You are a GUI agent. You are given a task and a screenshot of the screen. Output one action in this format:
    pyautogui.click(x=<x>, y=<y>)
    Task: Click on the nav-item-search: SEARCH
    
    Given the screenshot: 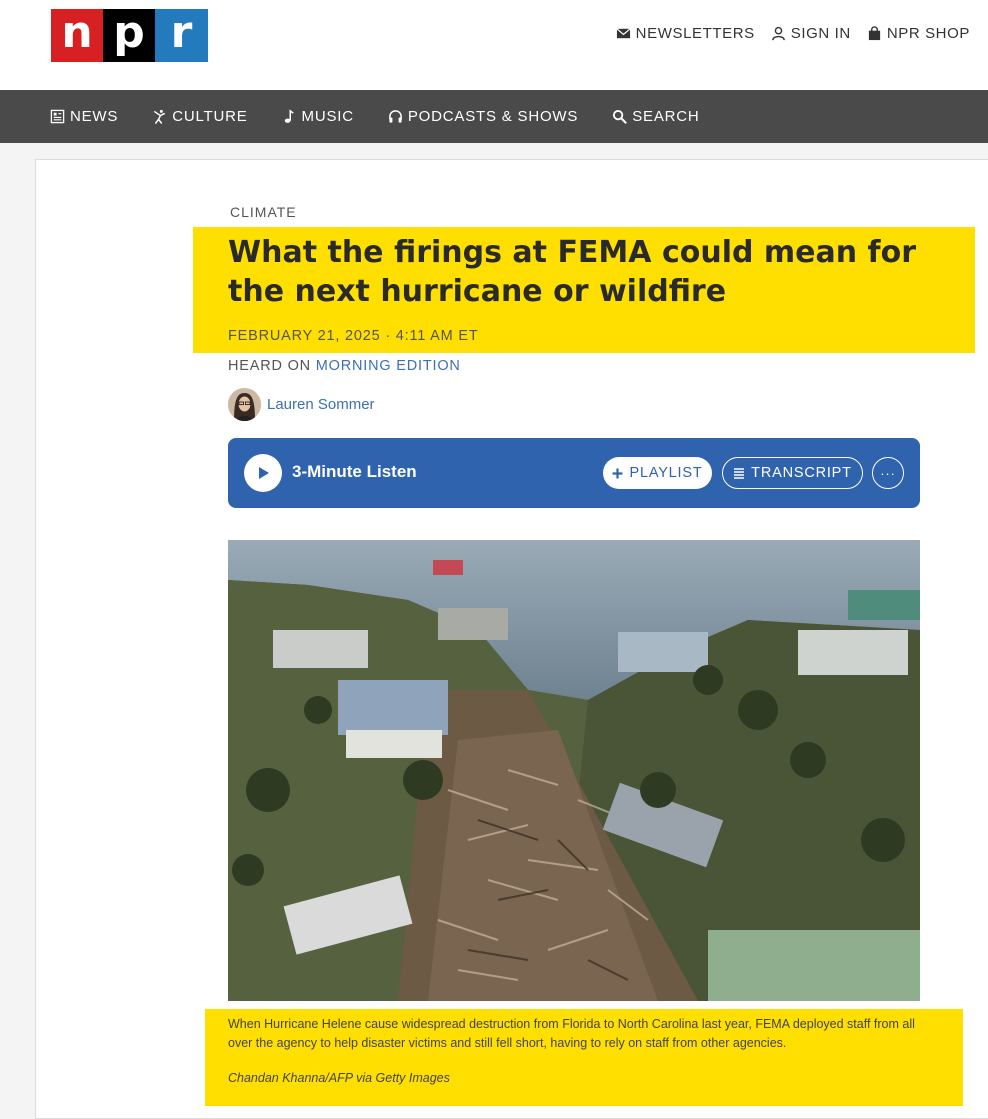 What is the action you would take?
    pyautogui.click(x=655, y=116)
    